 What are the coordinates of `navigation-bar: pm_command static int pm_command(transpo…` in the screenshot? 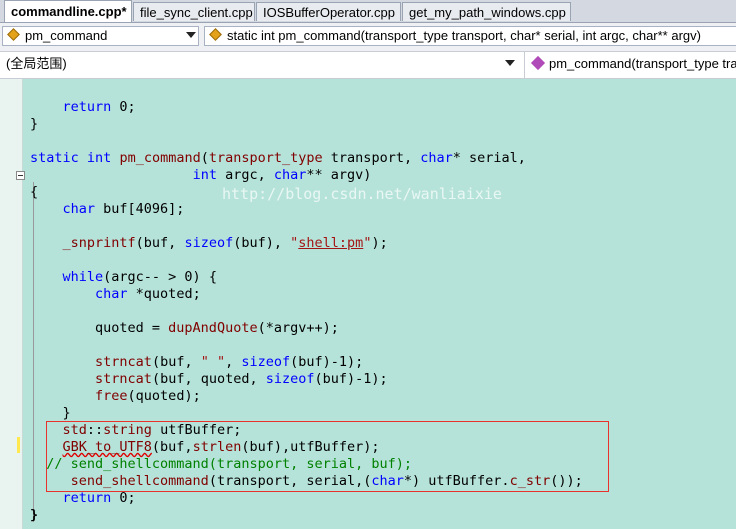 It's located at (368, 37).